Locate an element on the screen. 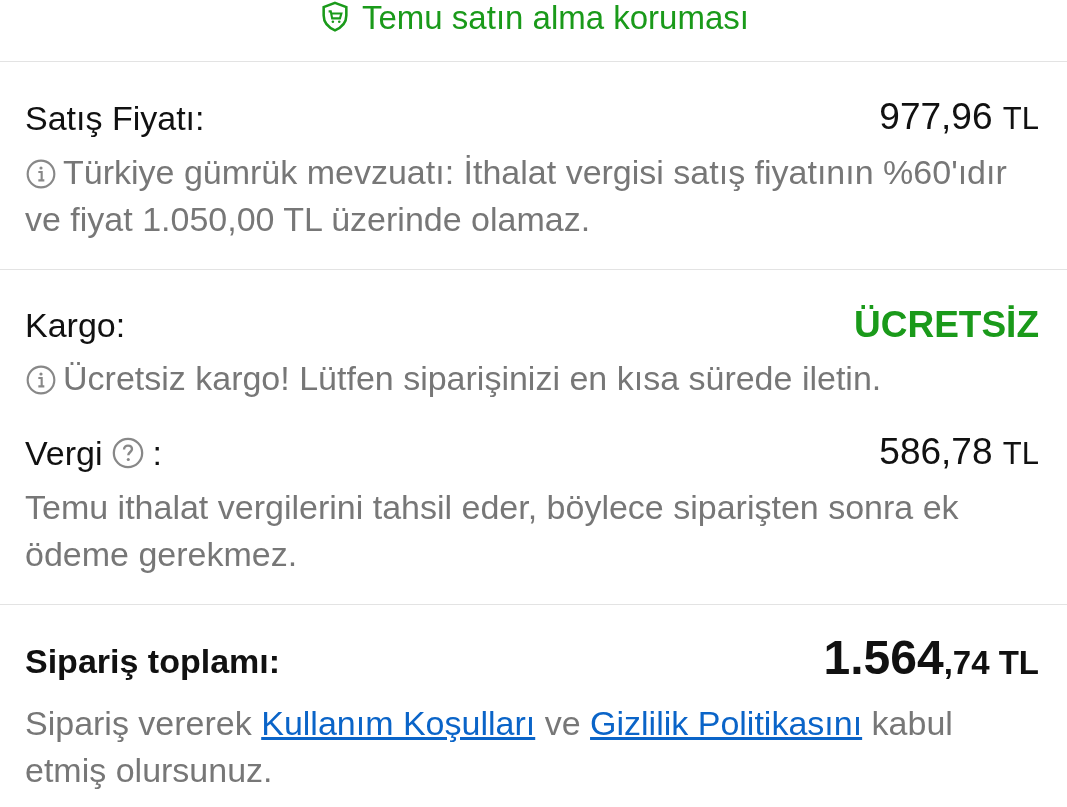 The image size is (1067, 807). total-amount: 1.564,74 TL is located at coordinates (931, 659).